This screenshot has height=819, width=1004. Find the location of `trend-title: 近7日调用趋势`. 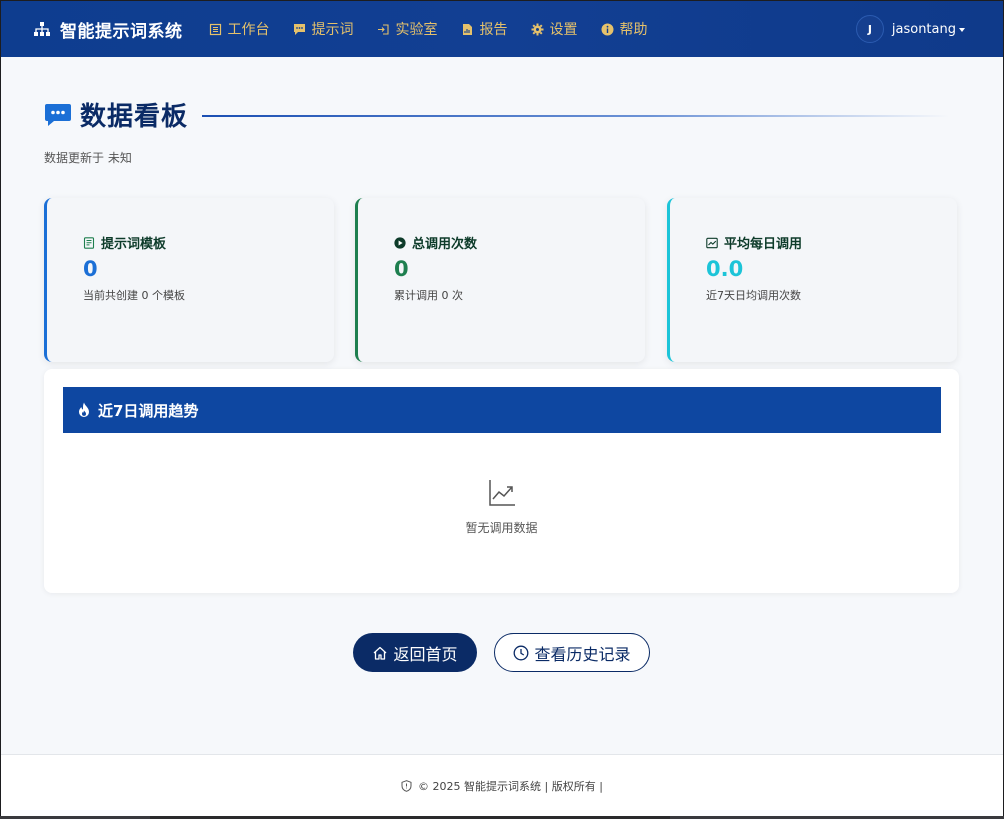

trend-title: 近7日调用趋势 is located at coordinates (148, 410).